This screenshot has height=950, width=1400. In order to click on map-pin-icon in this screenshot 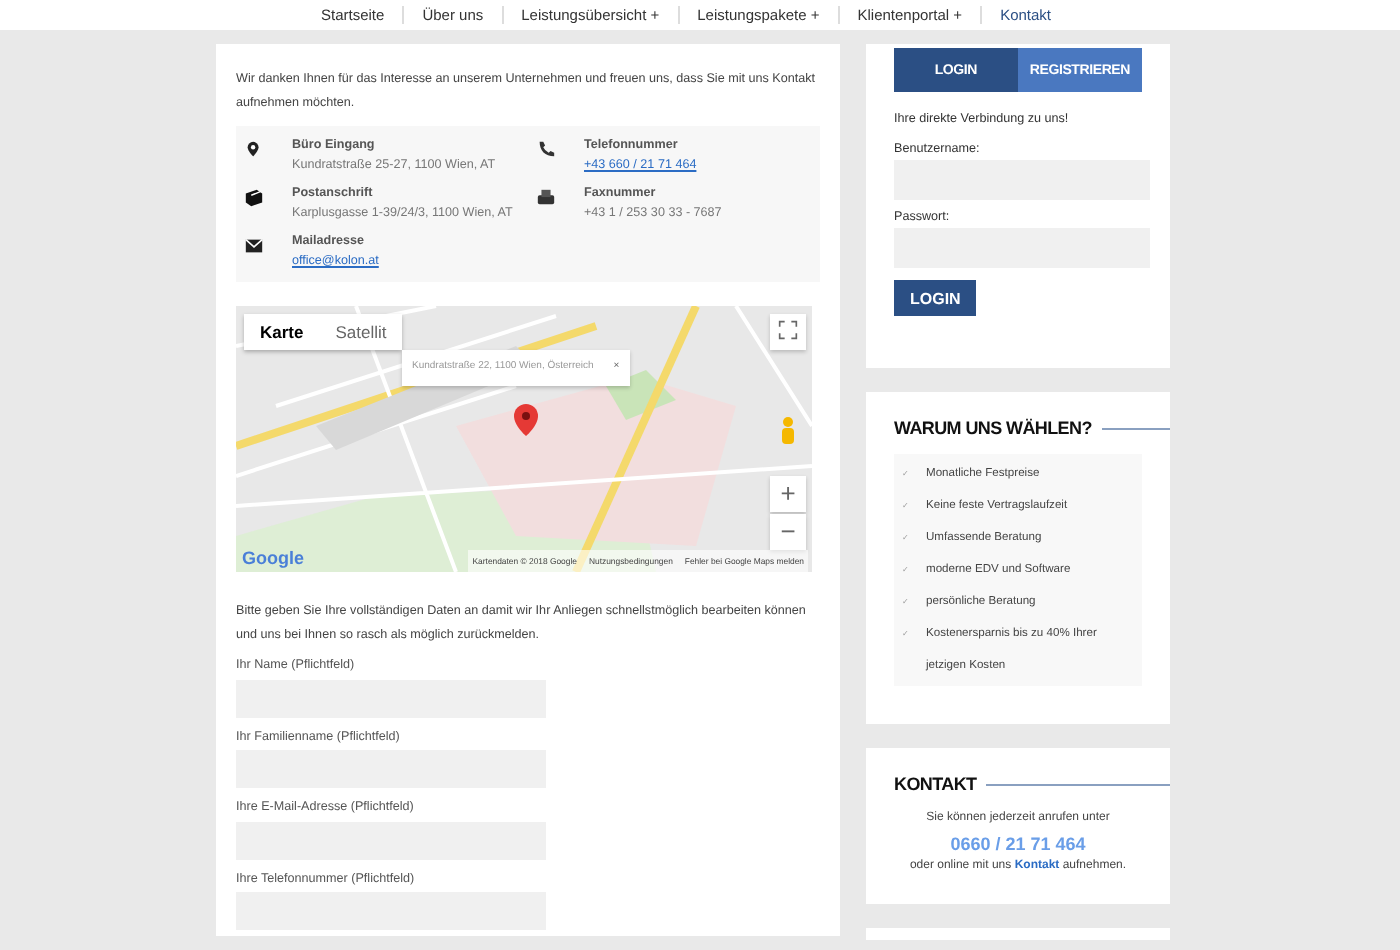, I will do `click(526, 420)`.